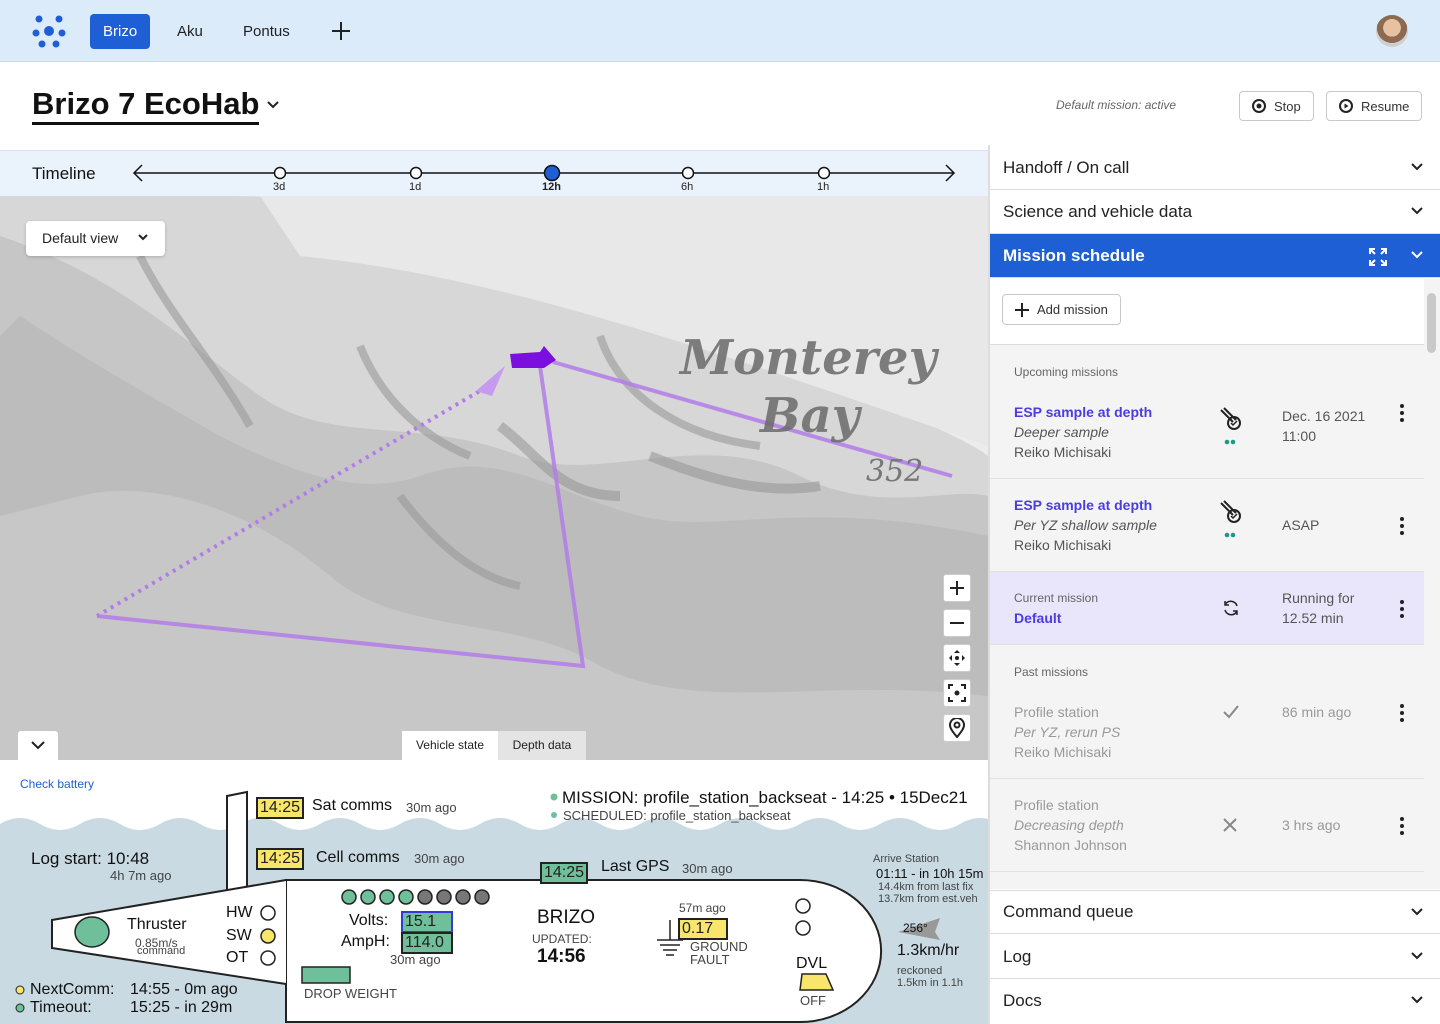  I want to click on ground-fault-label: FAULT, so click(710, 959).